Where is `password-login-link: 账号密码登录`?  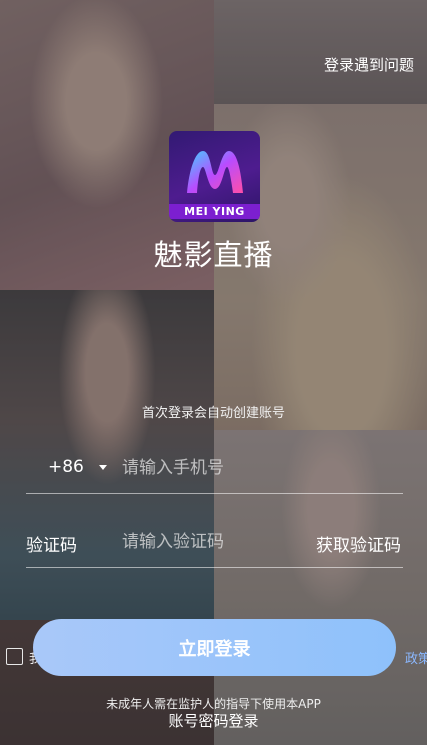 password-login-link: 账号密码登录 is located at coordinates (213, 720).